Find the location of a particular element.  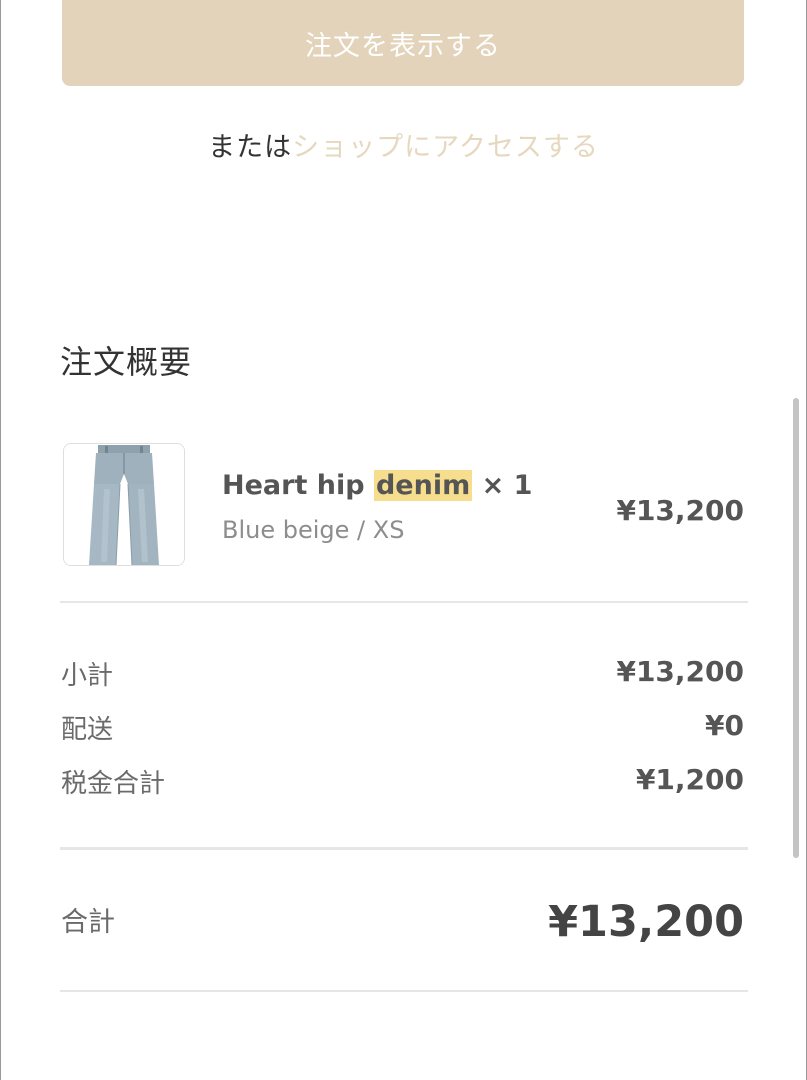

or-text: または is located at coordinates (250, 147).